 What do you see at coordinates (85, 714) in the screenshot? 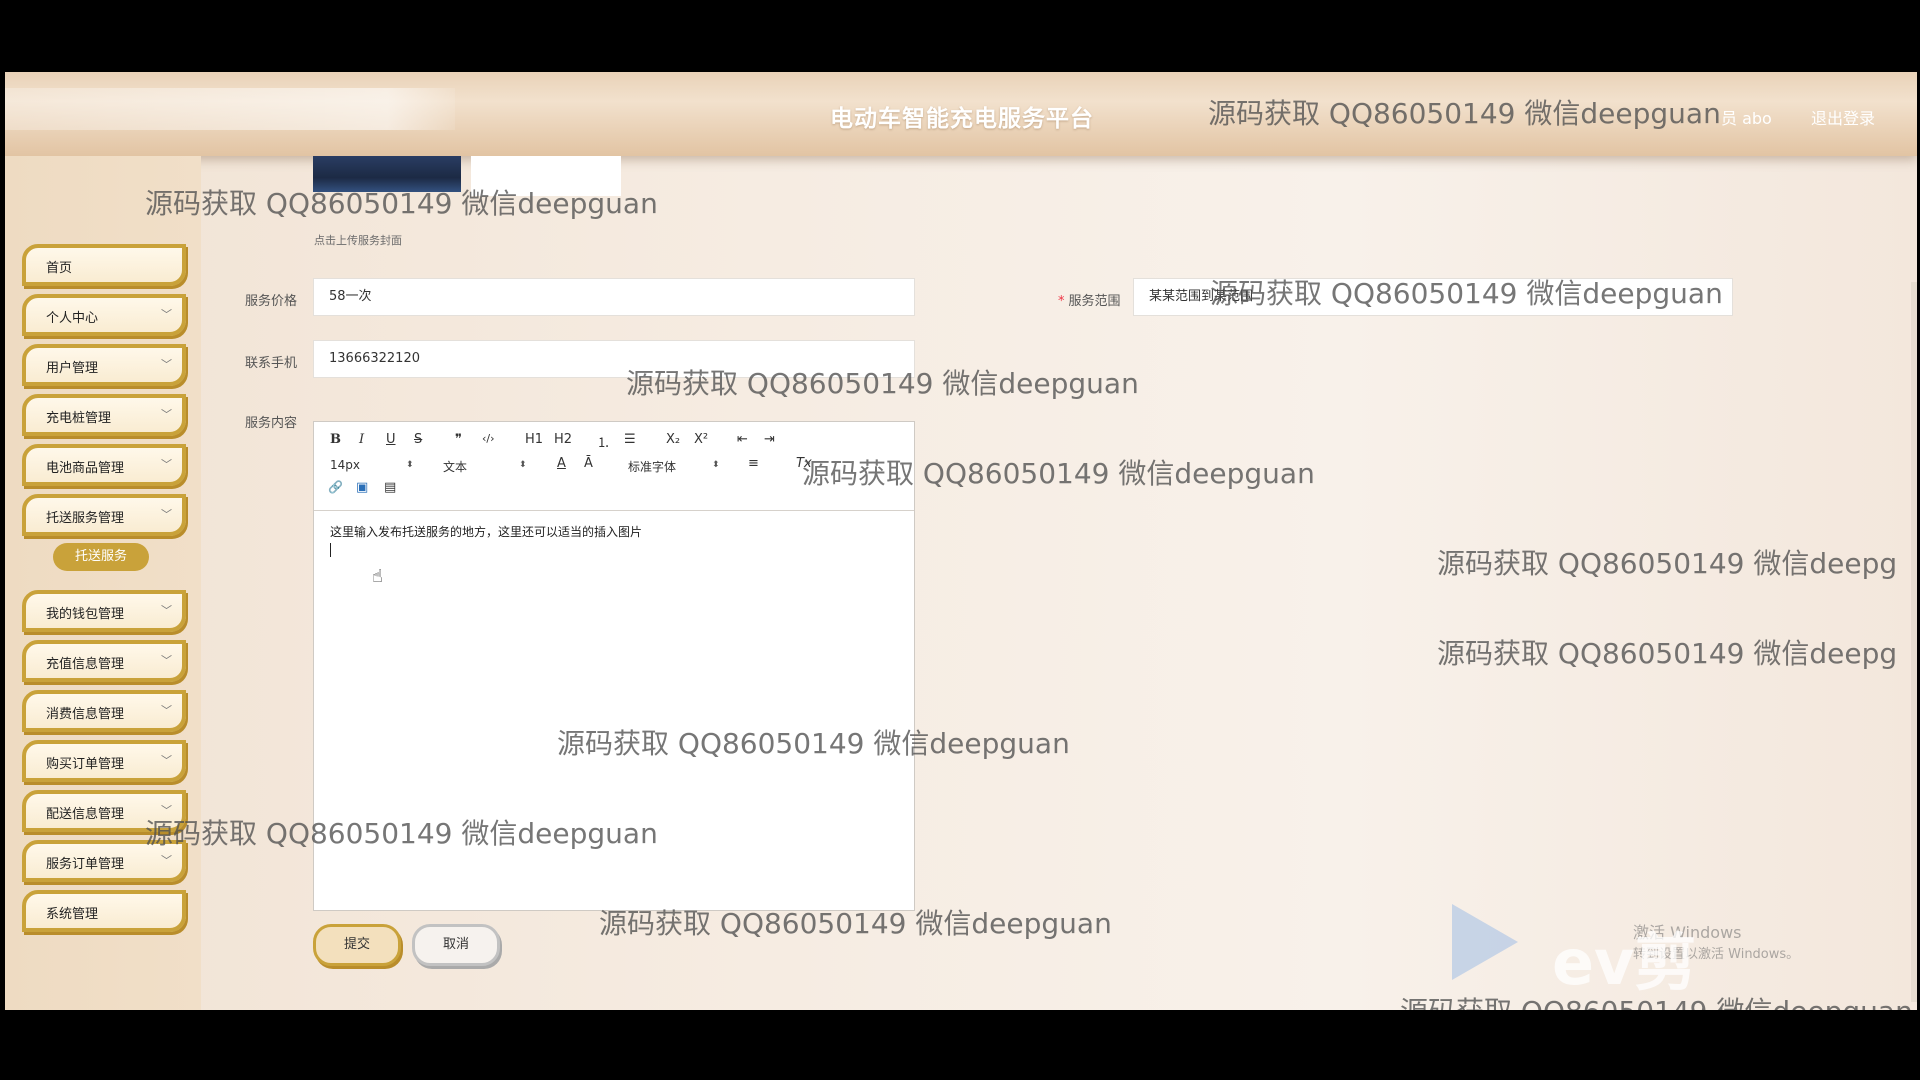
I see `sidebar-item-label: 消费信息管理` at bounding box center [85, 714].